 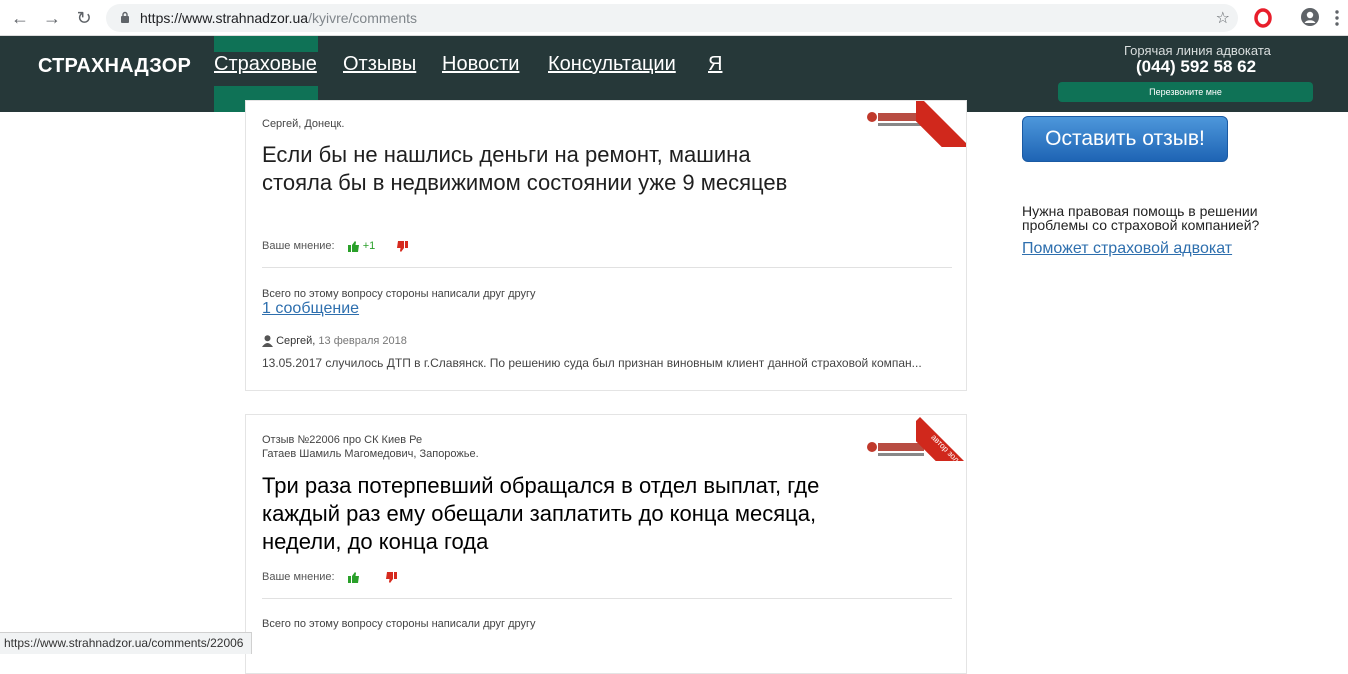 I want to click on like-count: +1, so click(x=369, y=246).